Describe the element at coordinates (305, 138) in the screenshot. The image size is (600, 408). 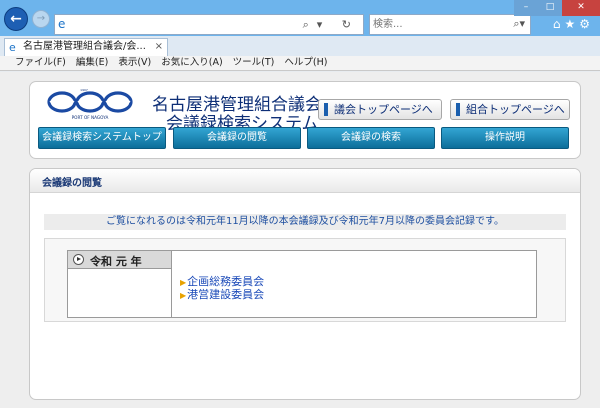
I see `main-navigation: 会議録検索システムトップ 会議録の閲覧 会議録の検索 操作説明` at that location.